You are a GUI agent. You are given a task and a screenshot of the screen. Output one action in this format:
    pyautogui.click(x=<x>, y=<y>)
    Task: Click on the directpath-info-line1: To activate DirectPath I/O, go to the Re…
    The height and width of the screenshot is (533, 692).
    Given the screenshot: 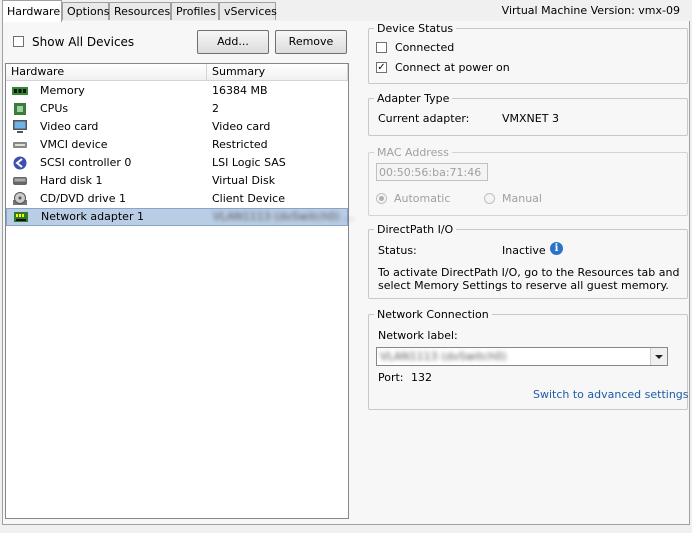 What is the action you would take?
    pyautogui.click(x=529, y=272)
    